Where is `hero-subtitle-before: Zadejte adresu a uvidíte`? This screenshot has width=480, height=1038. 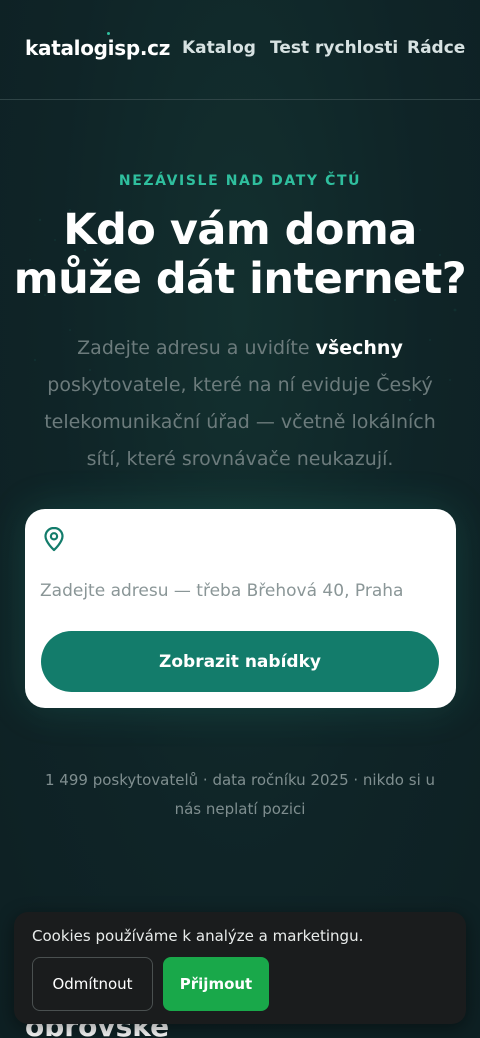 hero-subtitle-before: Zadejte adresu a uvidíte is located at coordinates (196, 348).